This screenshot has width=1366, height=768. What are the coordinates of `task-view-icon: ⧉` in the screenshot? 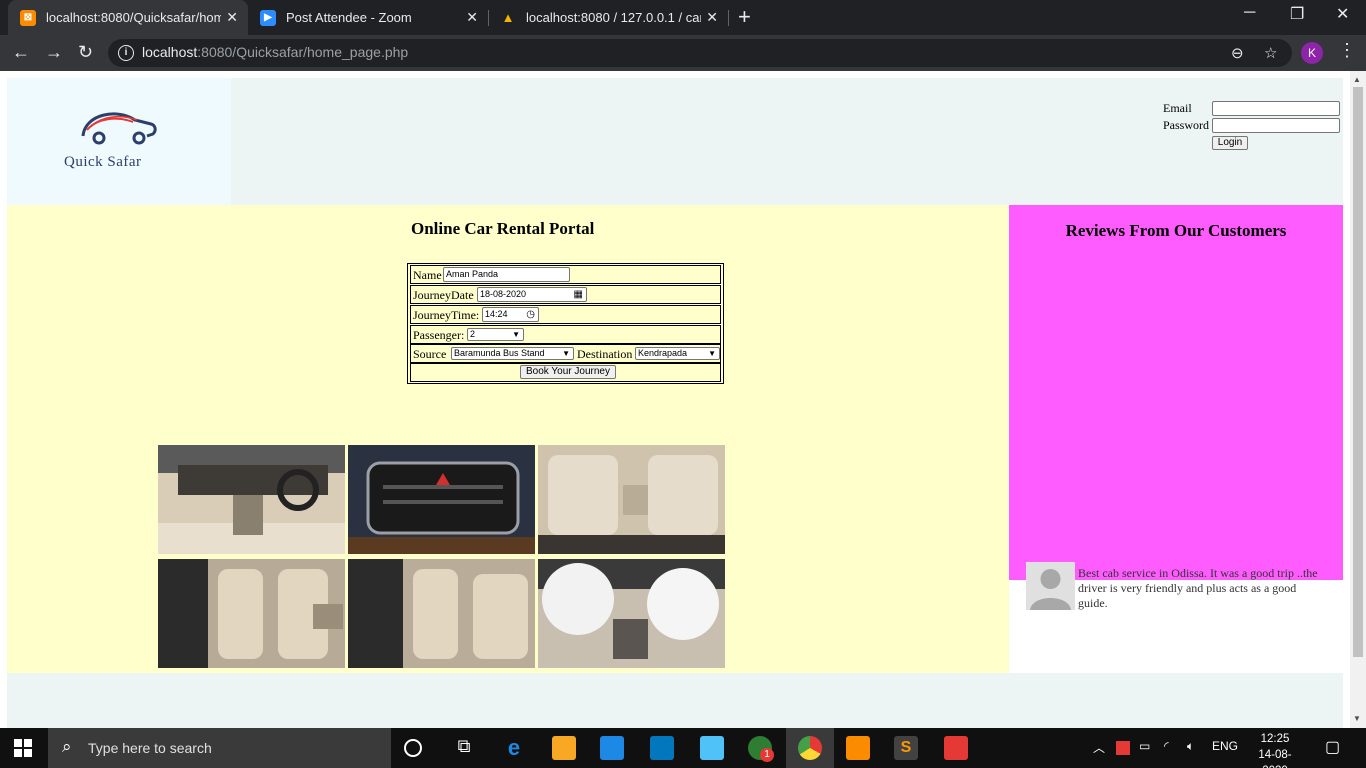 It's located at (464, 748).